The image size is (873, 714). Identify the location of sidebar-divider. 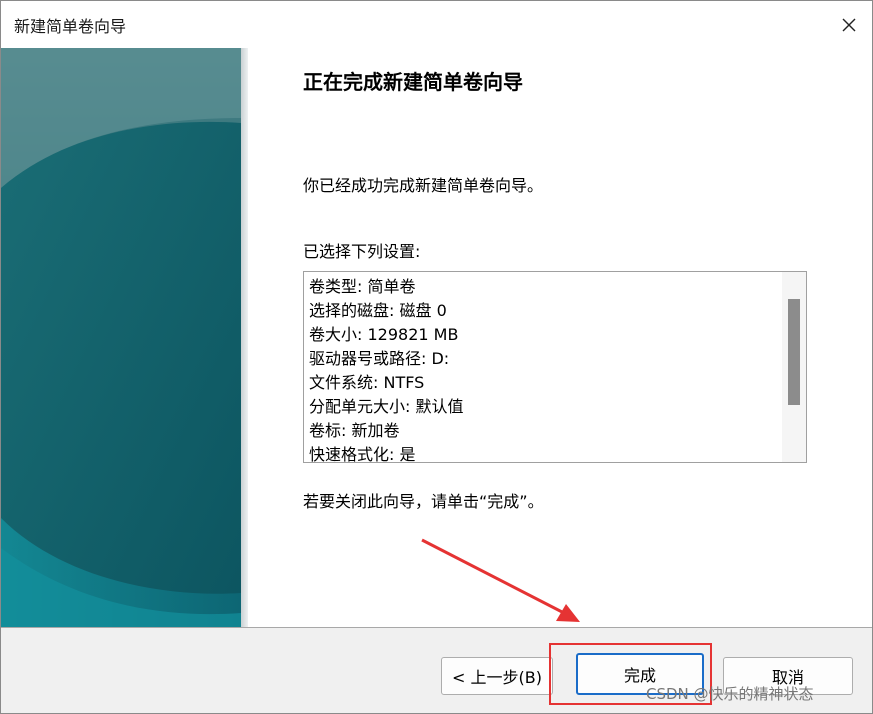
(244, 337).